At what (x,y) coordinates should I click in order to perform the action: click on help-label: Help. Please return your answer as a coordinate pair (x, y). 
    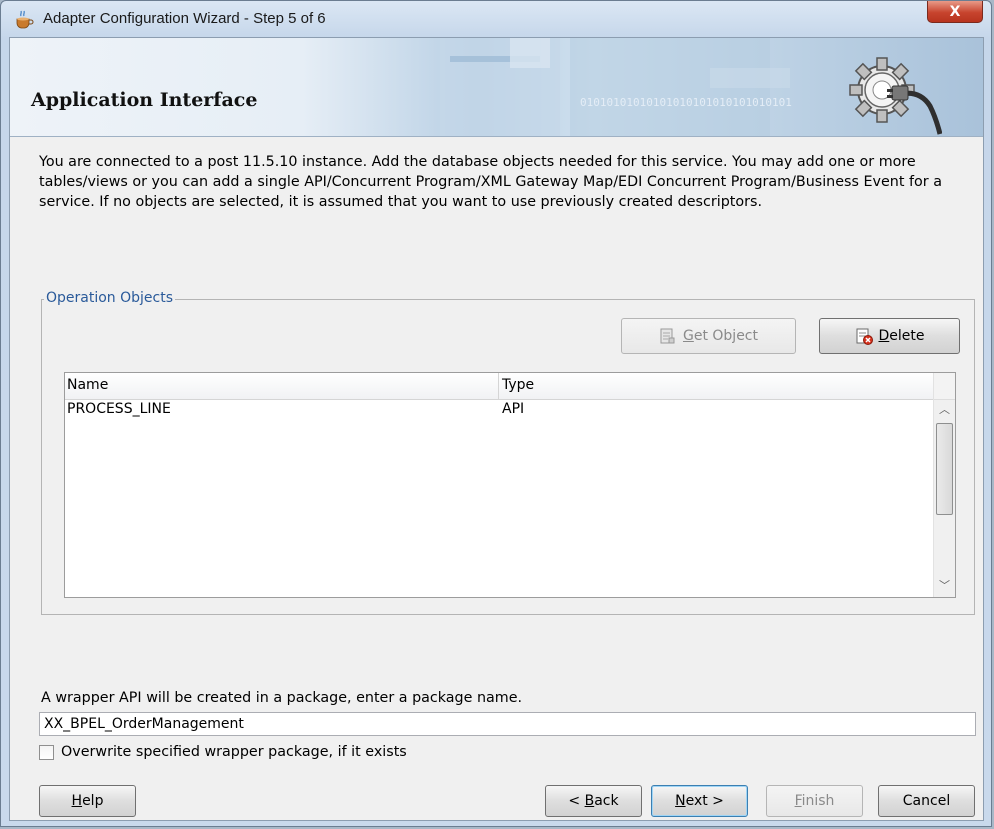
    Looking at the image, I should click on (87, 801).